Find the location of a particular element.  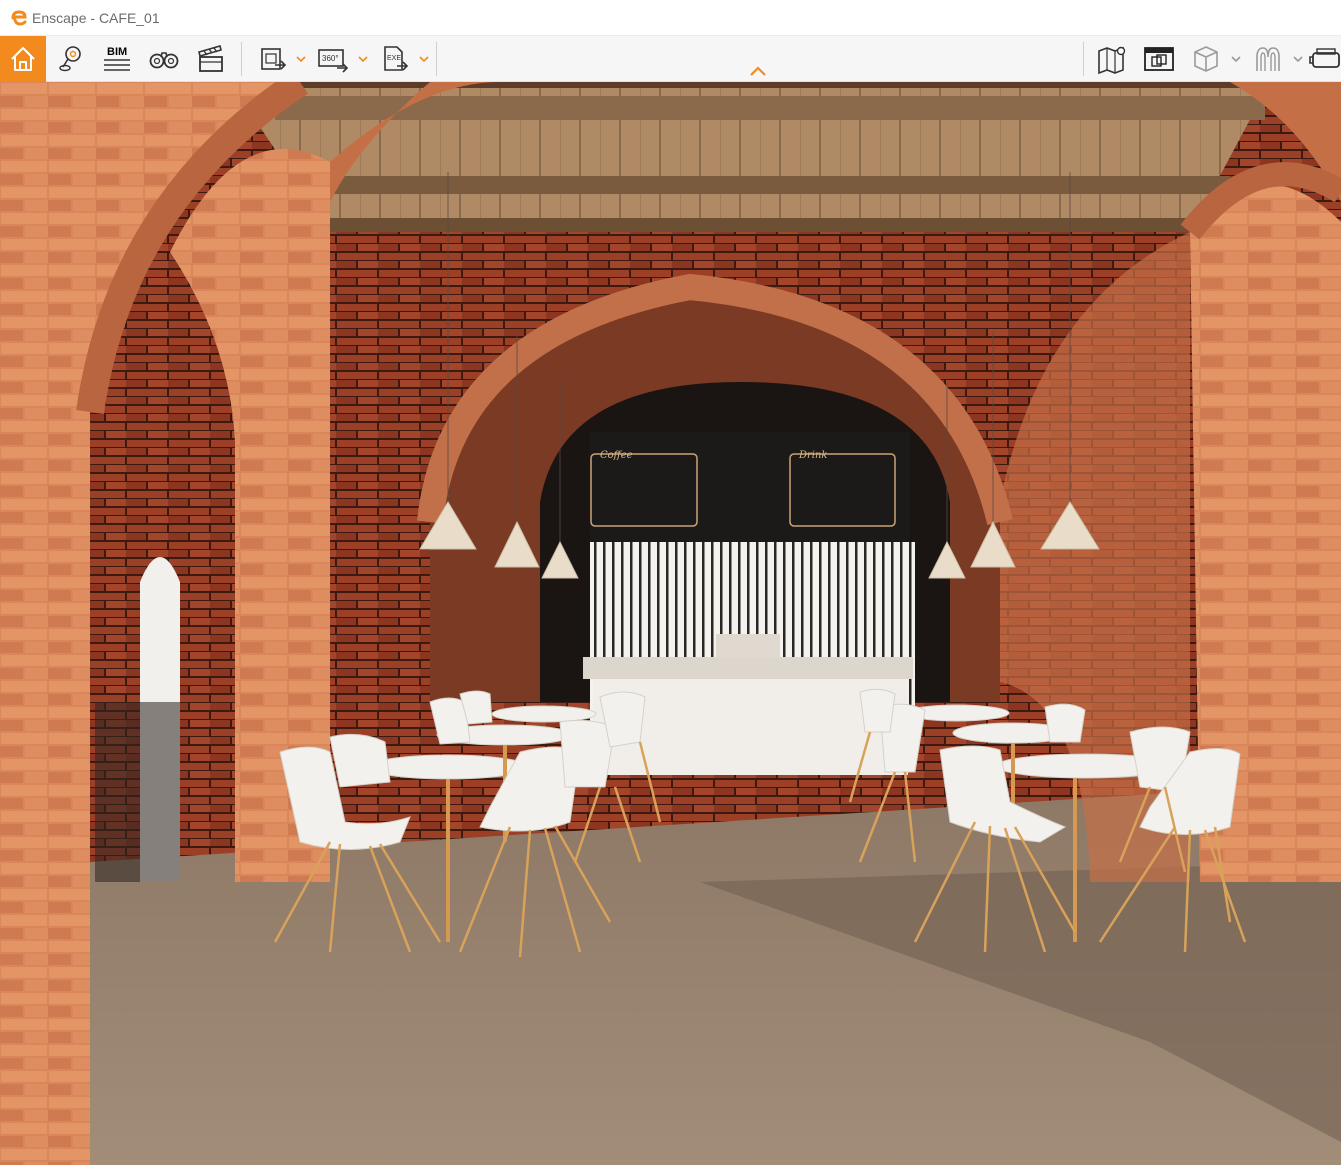

map-button is located at coordinates (1112, 59).